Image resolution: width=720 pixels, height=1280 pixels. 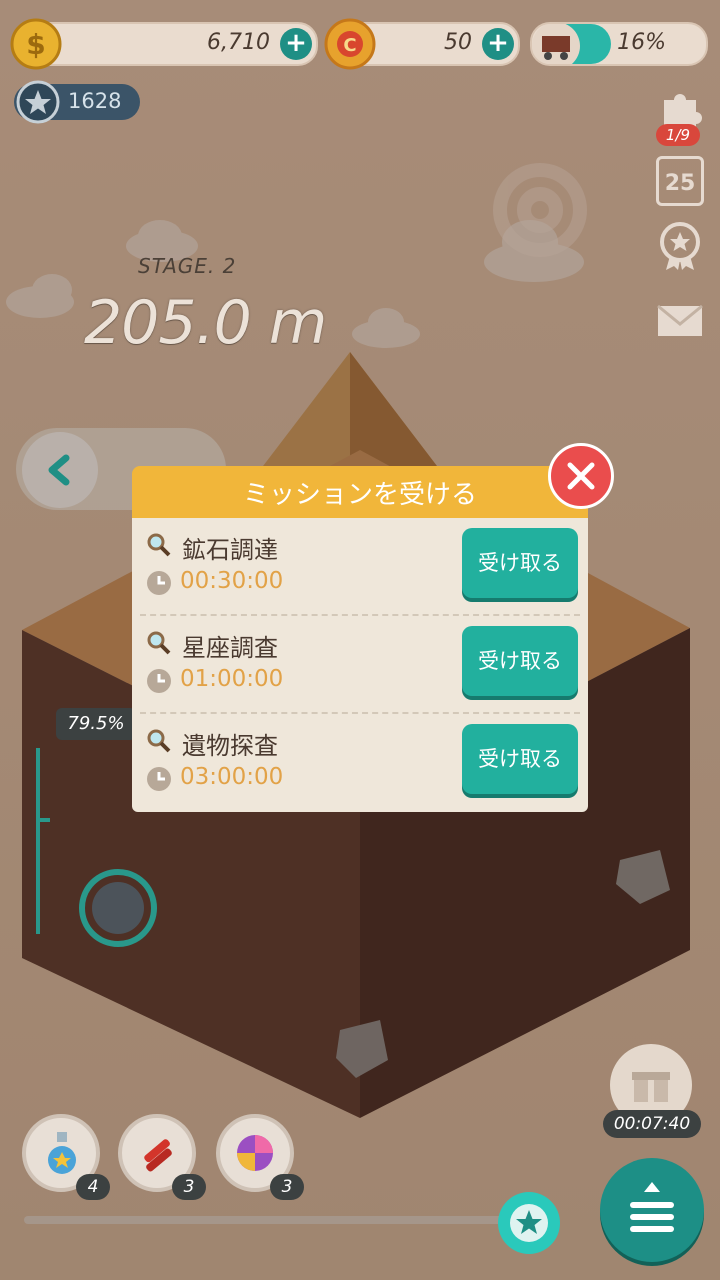 What do you see at coordinates (287, 1187) in the screenshot?
I see `candy-count: 3` at bounding box center [287, 1187].